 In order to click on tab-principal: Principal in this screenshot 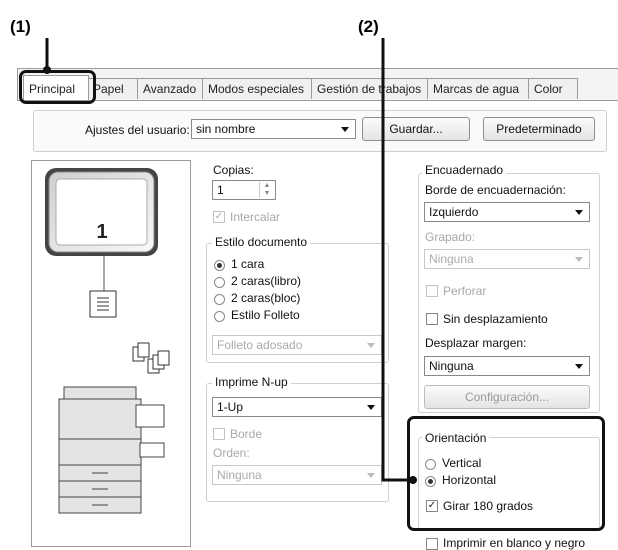, I will do `click(56, 87)`.